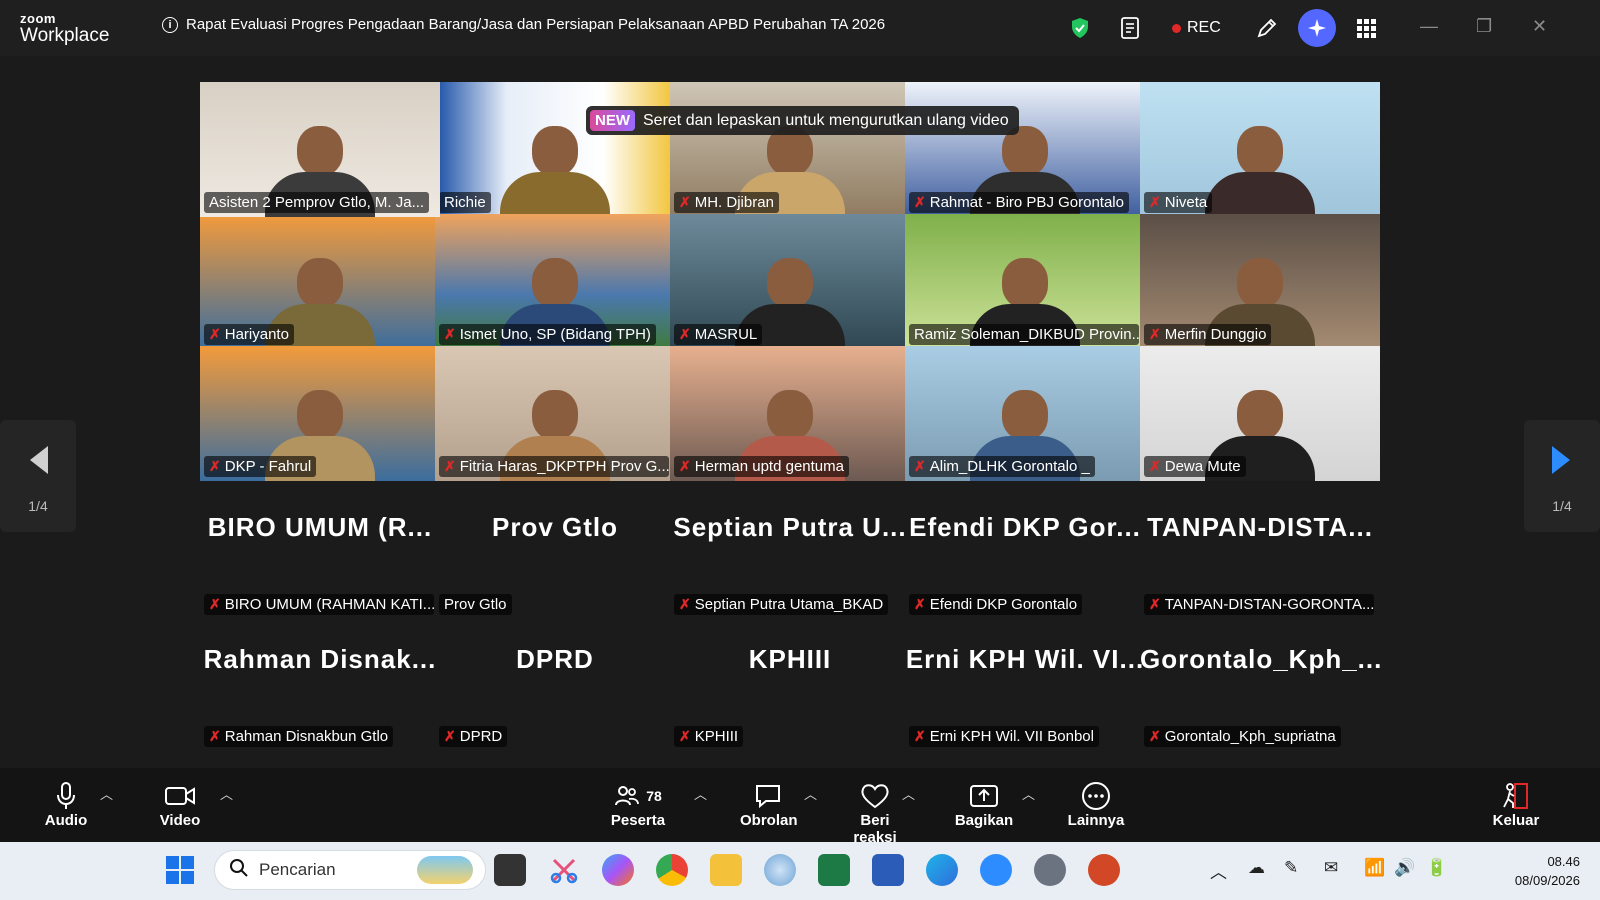  I want to click on next-page-button: 1/4, so click(1562, 476).